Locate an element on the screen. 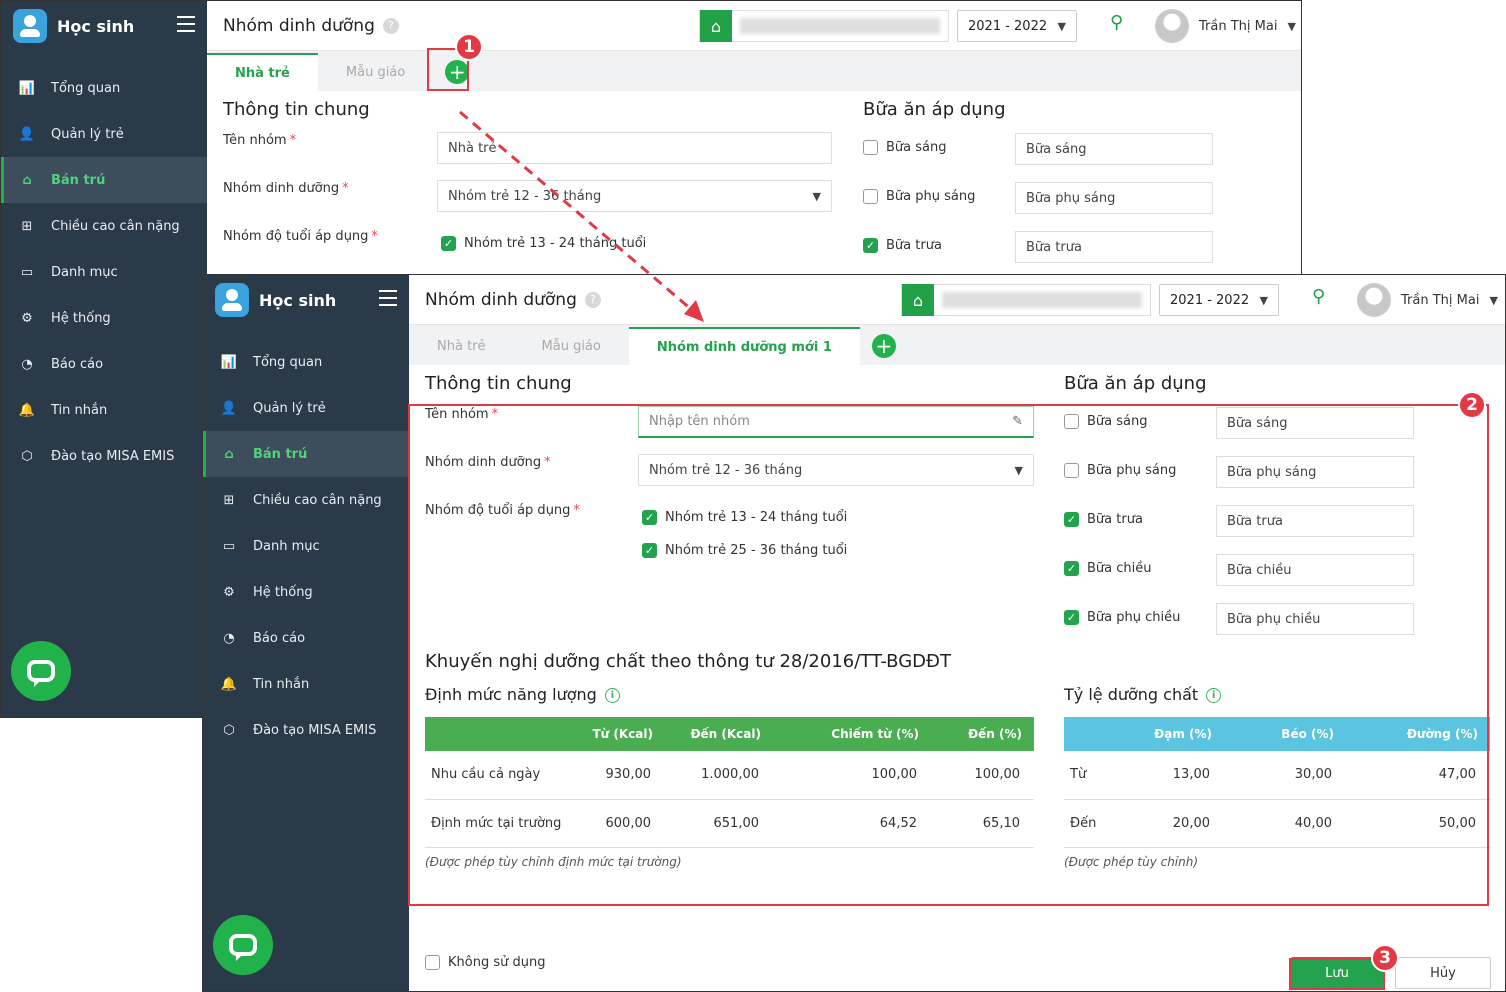 The height and width of the screenshot is (992, 1506). table-cell: 1.000,00 is located at coordinates (719, 775).